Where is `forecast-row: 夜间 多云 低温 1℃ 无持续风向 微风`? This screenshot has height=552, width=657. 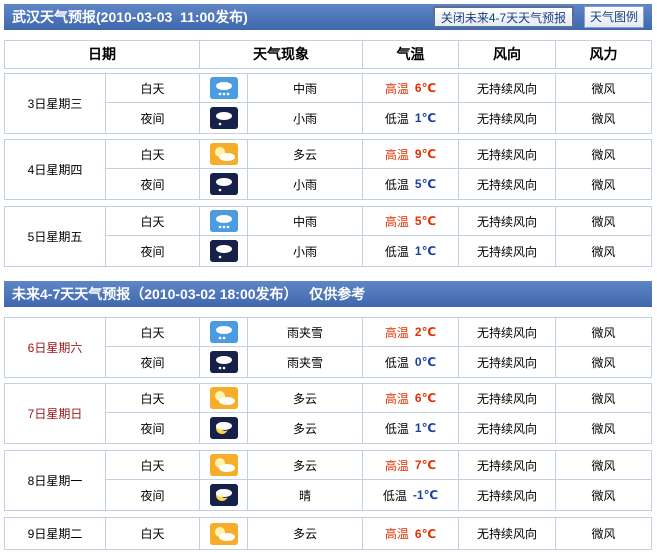 forecast-row: 夜间 多云 低温 1℃ 无持续风向 微风 is located at coordinates (378, 428).